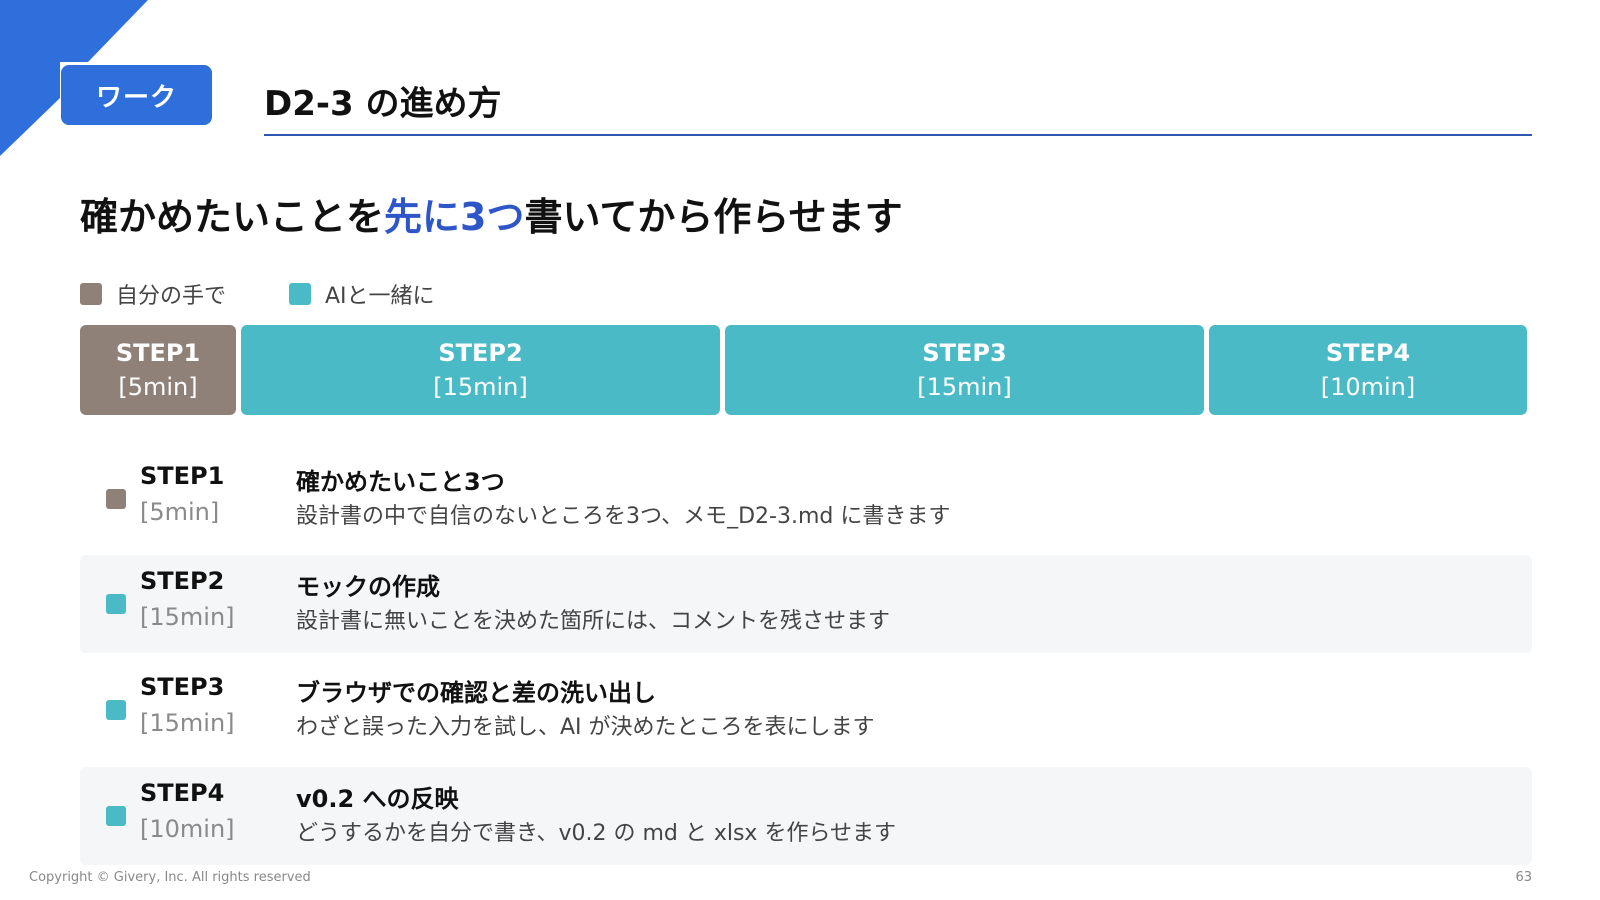 The height and width of the screenshot is (900, 1600). I want to click on step-label: STEP2, so click(182, 581).